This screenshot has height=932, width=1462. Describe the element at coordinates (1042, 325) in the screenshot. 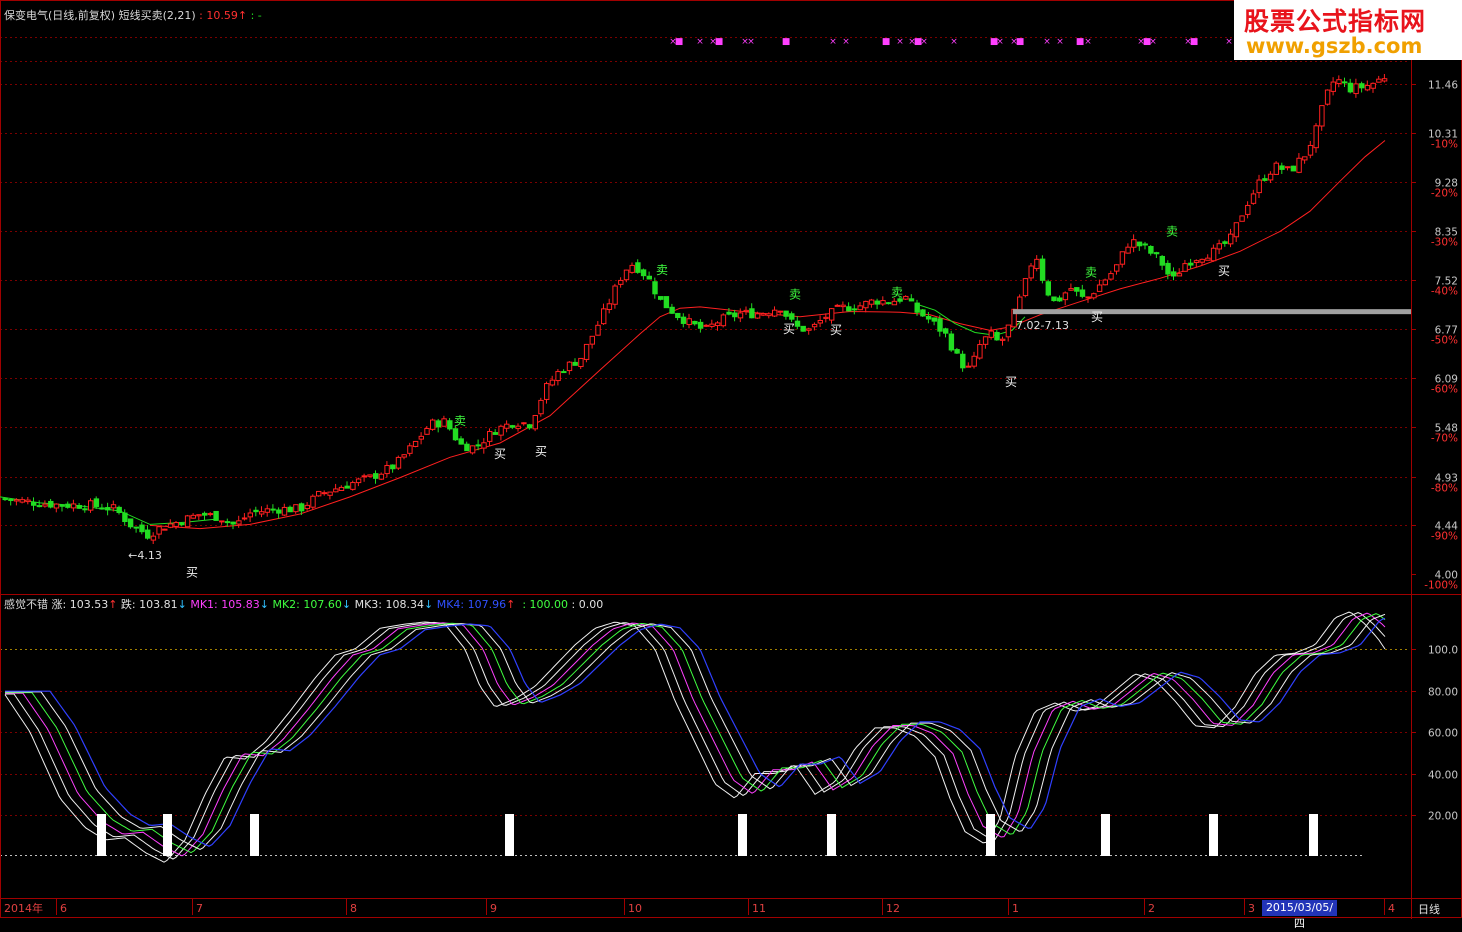

I see `range-label: 7.02-7.13` at that location.